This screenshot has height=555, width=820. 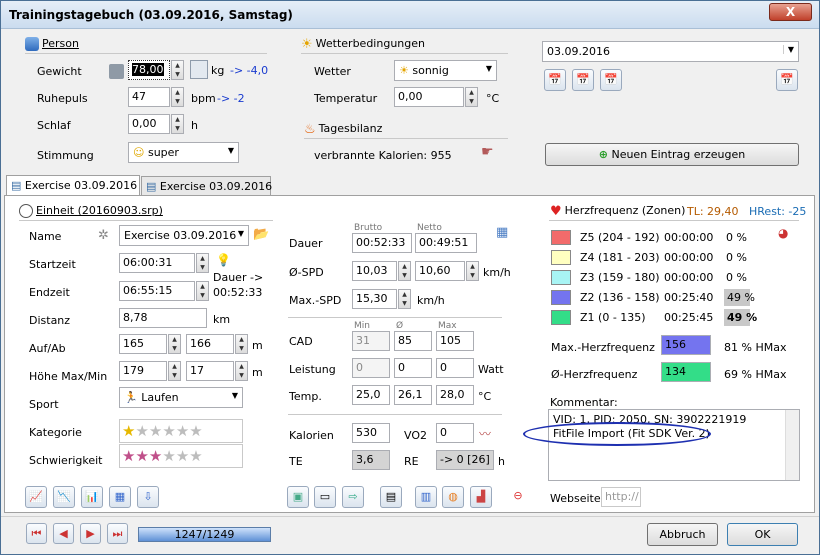 I want to click on schwierigkeit-rating: ★★★★★★, so click(x=181, y=456).